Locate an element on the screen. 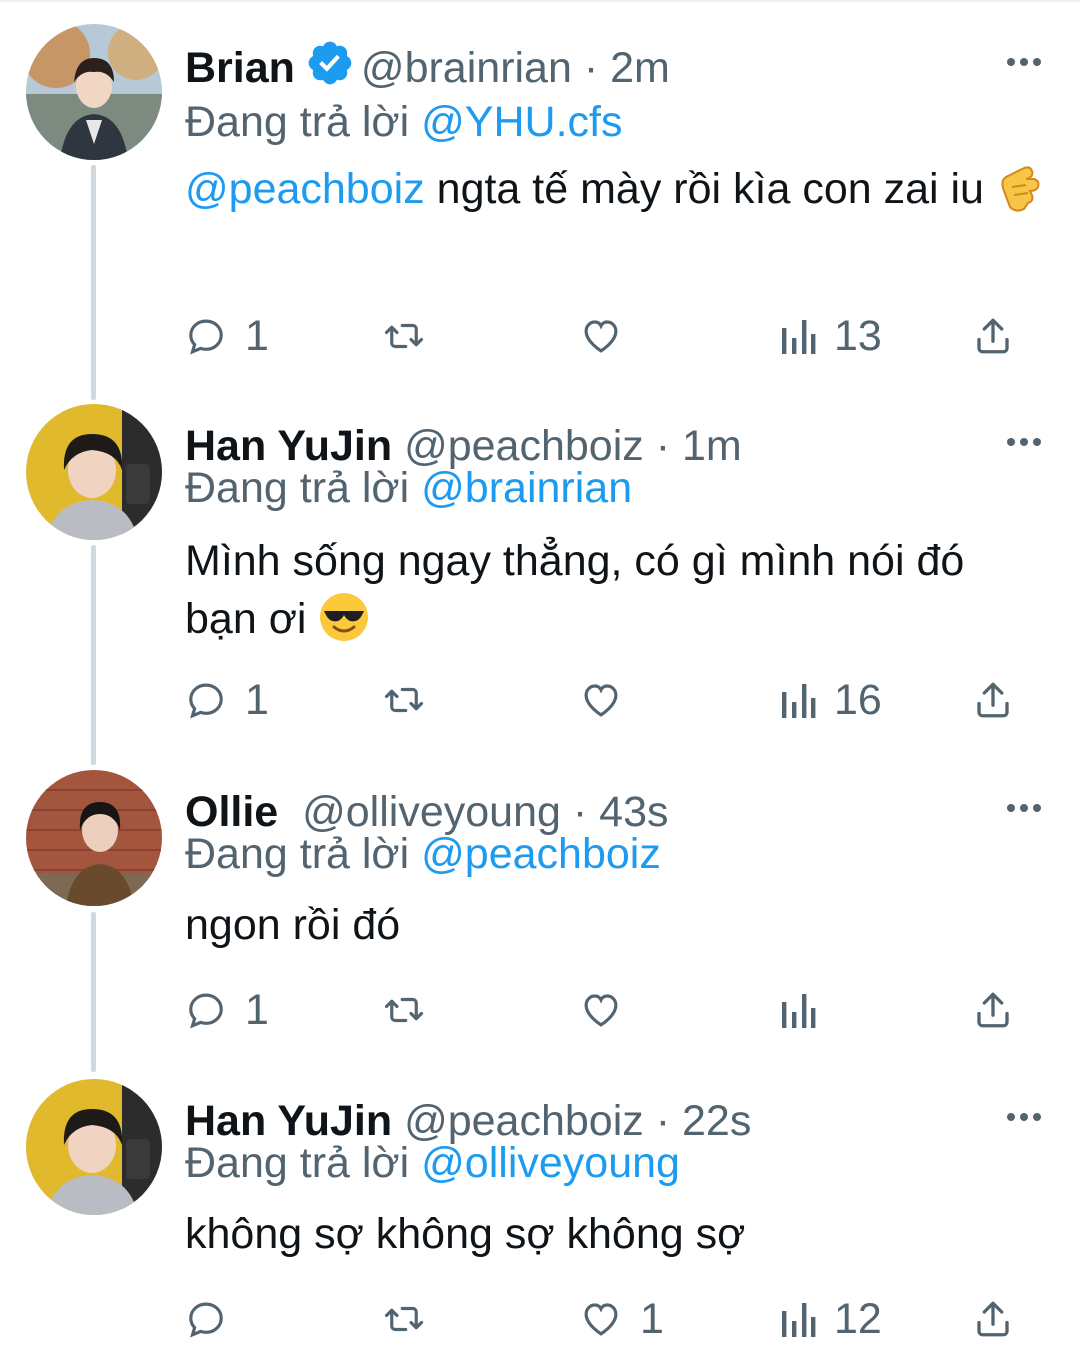 This screenshot has height=1360, width=1080. replying-to: Đang trả lời @olliveyoung is located at coordinates (432, 1163).